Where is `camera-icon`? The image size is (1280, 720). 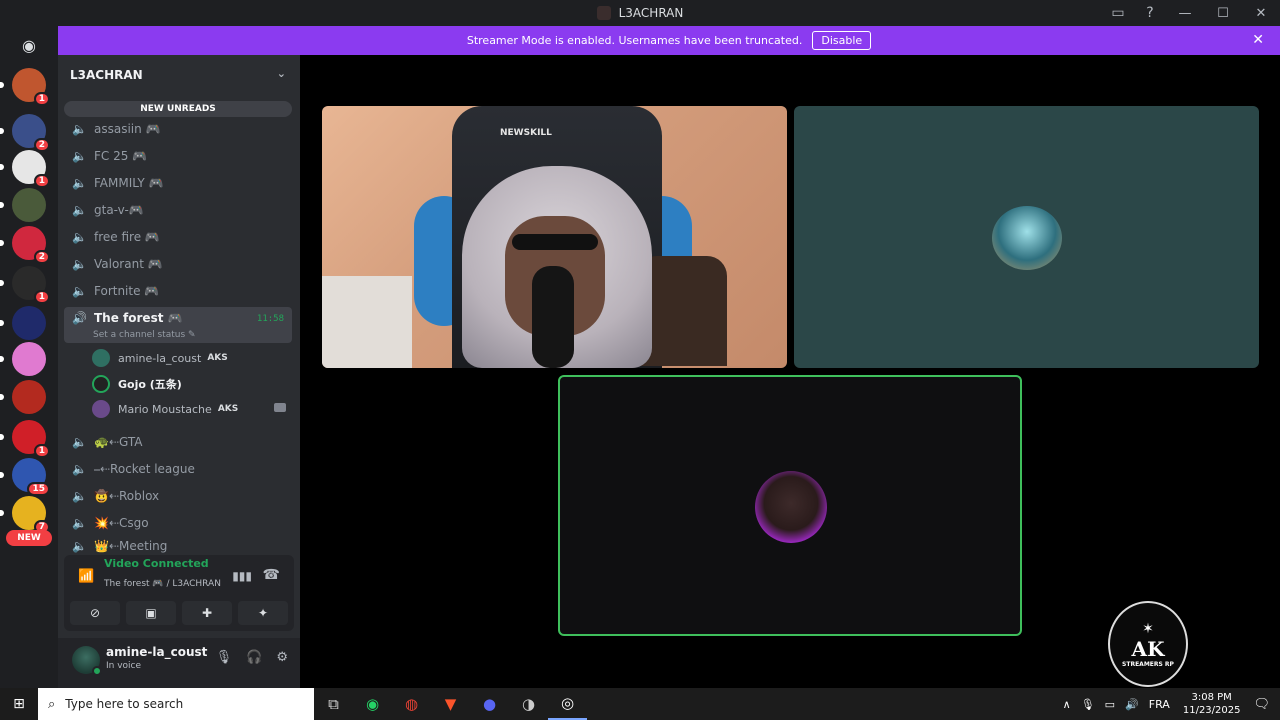
camera-icon is located at coordinates (280, 407).